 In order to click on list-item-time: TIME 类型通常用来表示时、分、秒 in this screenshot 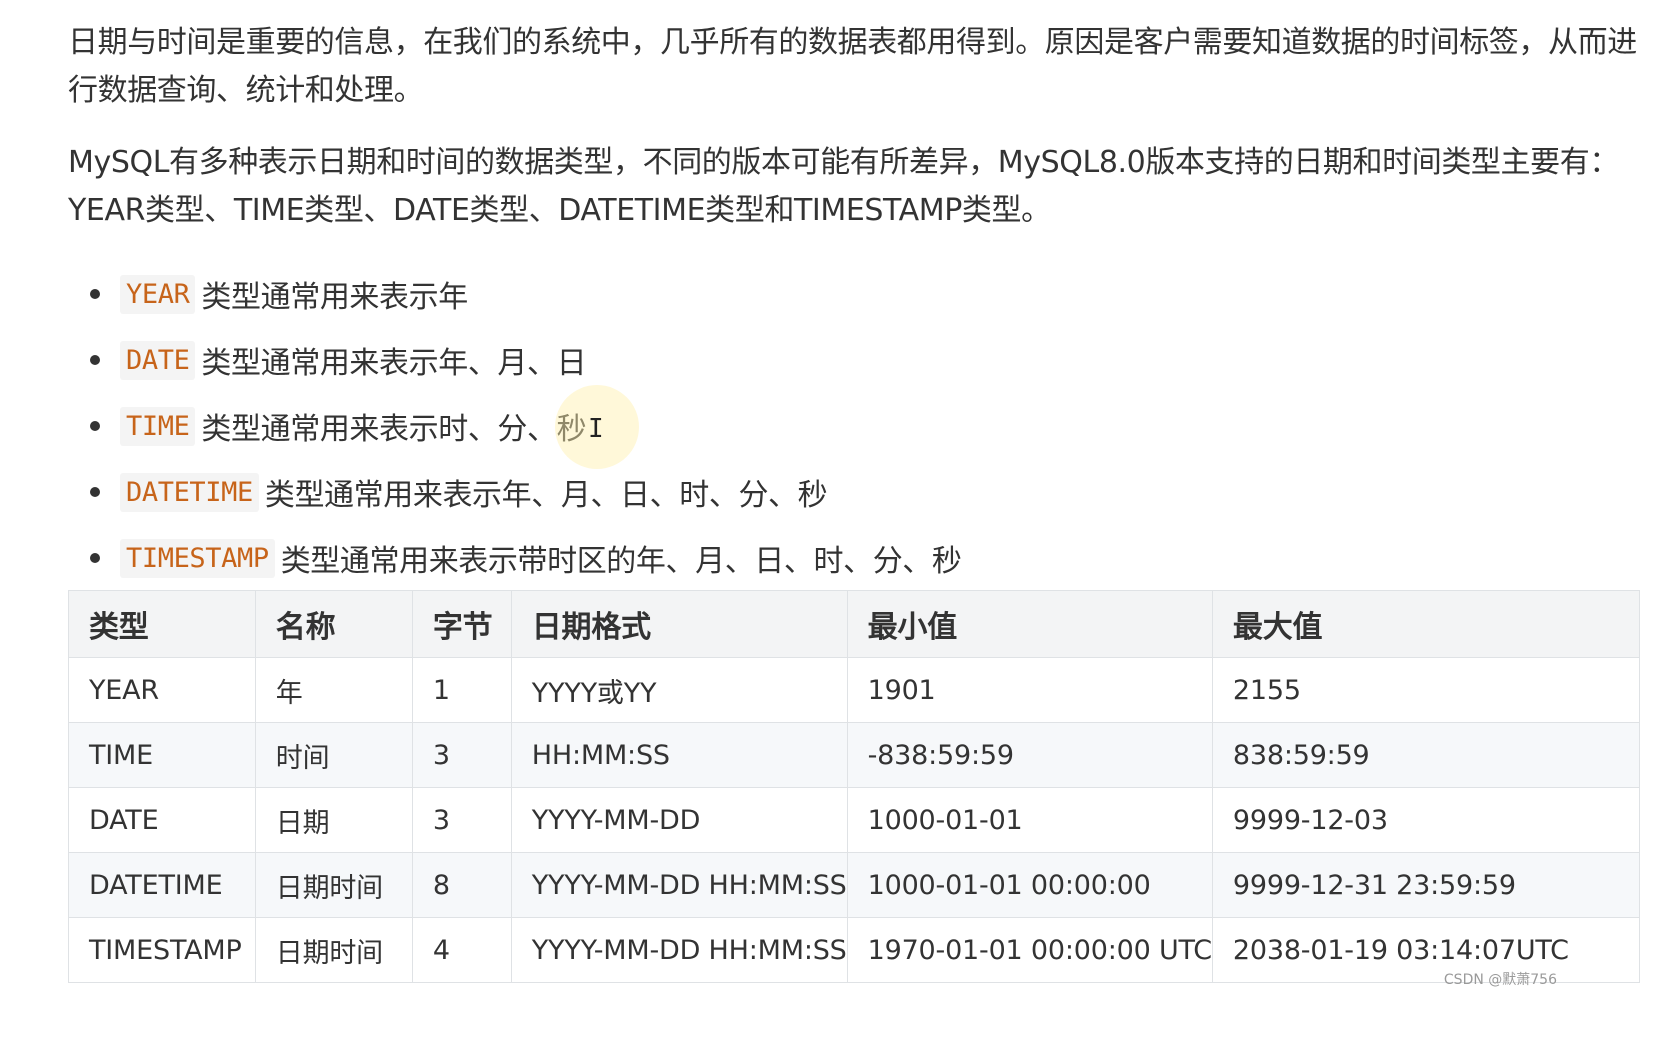, I will do `click(853, 426)`.